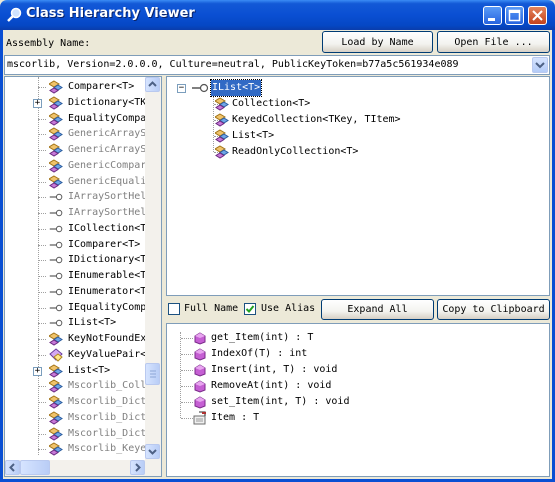  What do you see at coordinates (492, 15) in the screenshot?
I see `minimize-button` at bounding box center [492, 15].